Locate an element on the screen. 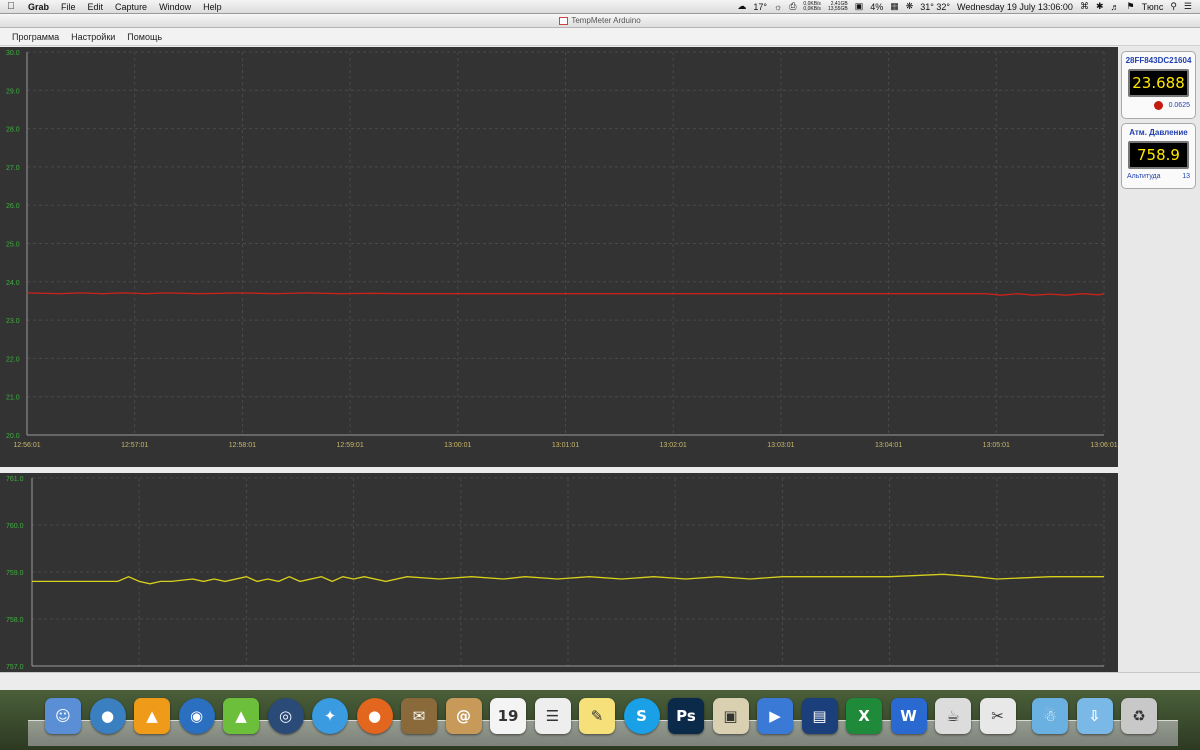 The height and width of the screenshot is (750, 1200). x-tick-label: 12:56:01 is located at coordinates (26, 445).